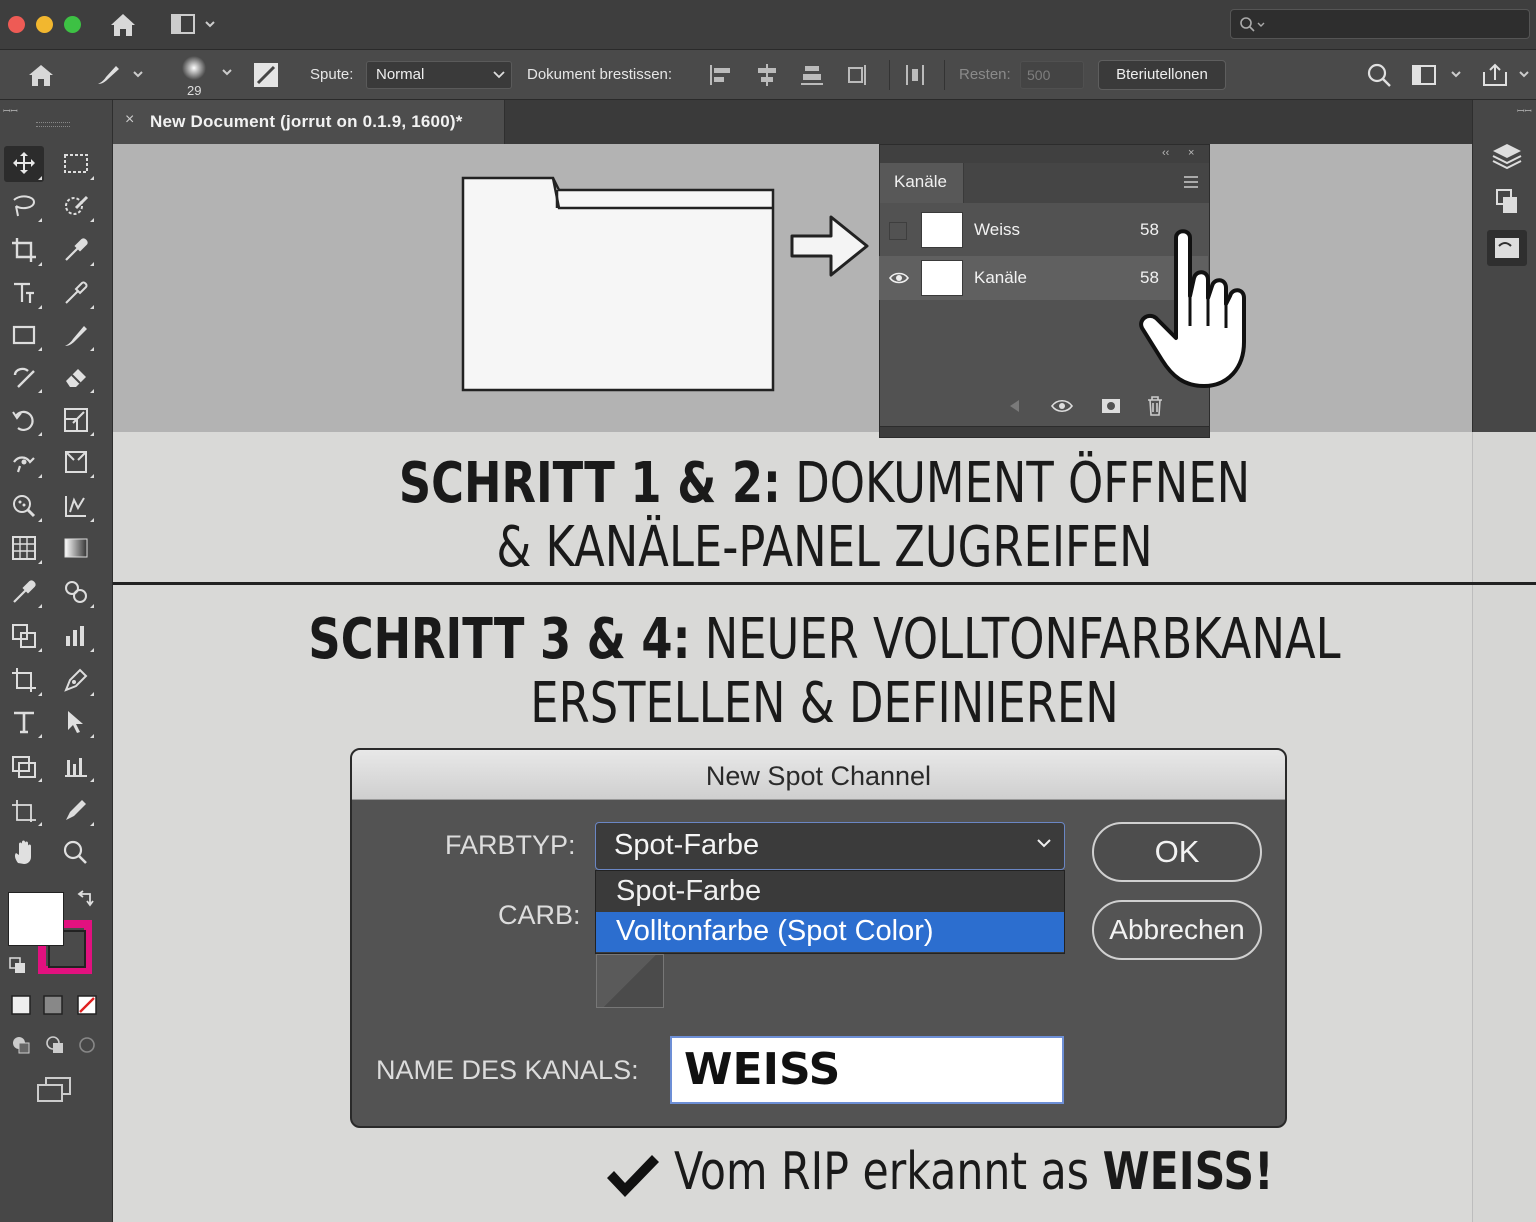 The image size is (1536, 1222). What do you see at coordinates (1177, 930) in the screenshot?
I see `cancel-button: Abbrechen` at bounding box center [1177, 930].